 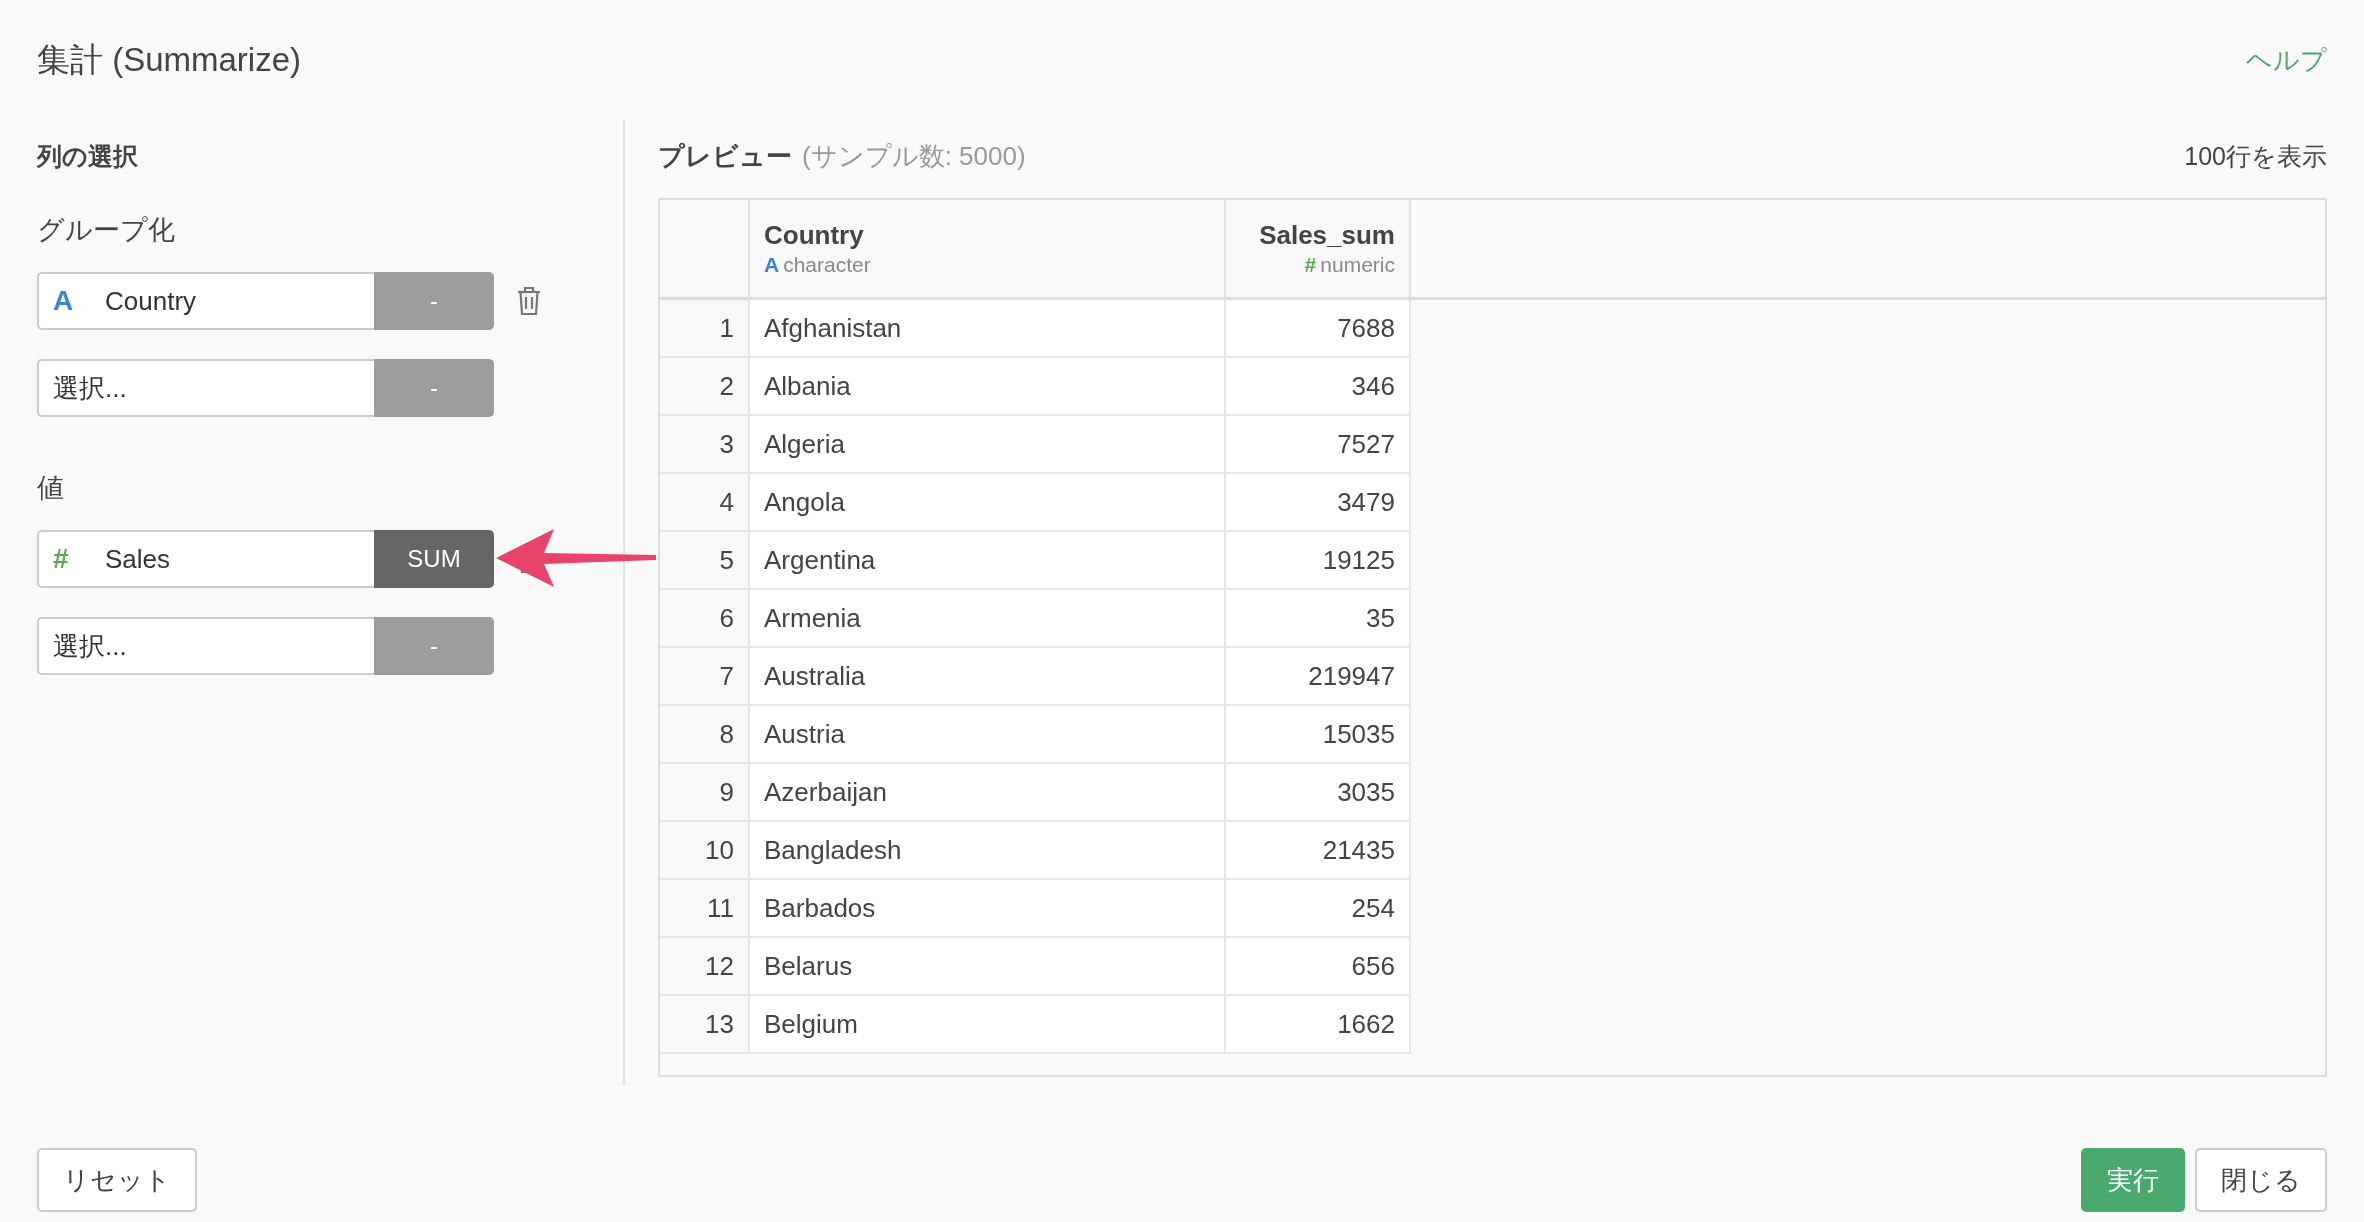 What do you see at coordinates (705, 793) in the screenshot?
I see `row-number: 9` at bounding box center [705, 793].